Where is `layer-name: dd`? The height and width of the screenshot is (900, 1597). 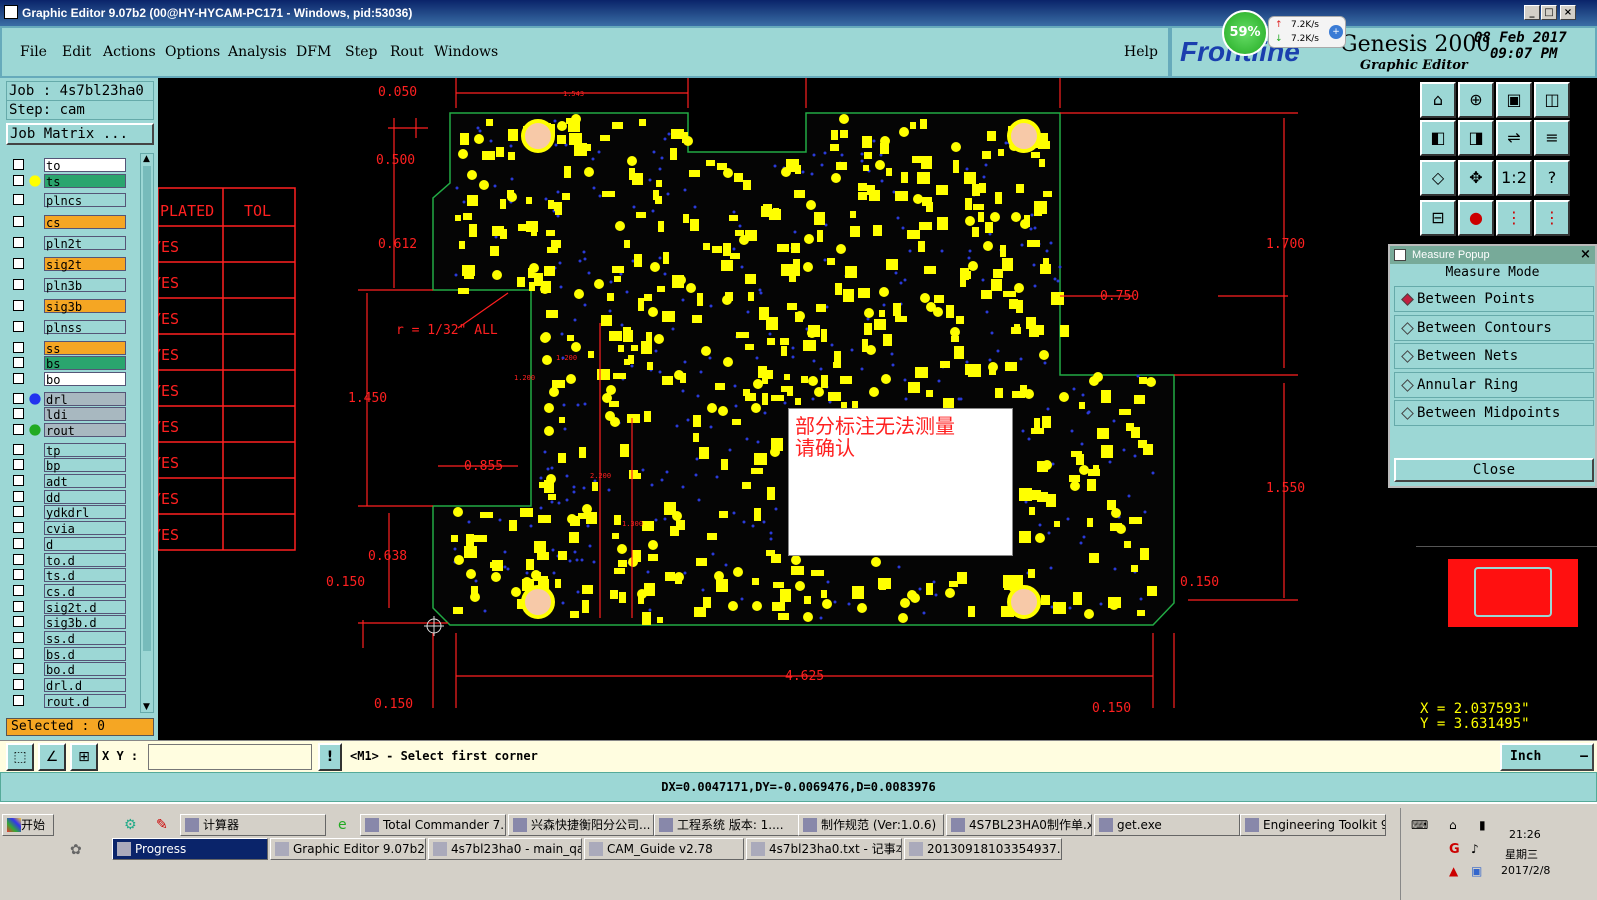
layer-name: dd is located at coordinates (85, 497).